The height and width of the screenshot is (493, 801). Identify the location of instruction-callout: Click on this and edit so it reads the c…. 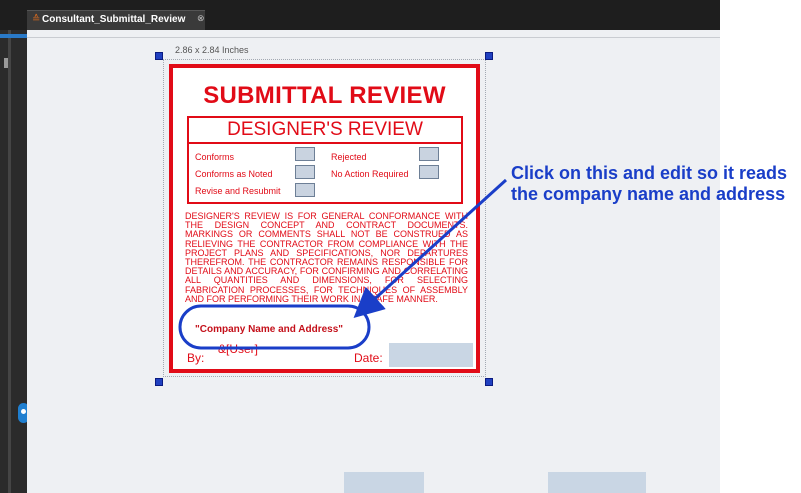
(649, 183).